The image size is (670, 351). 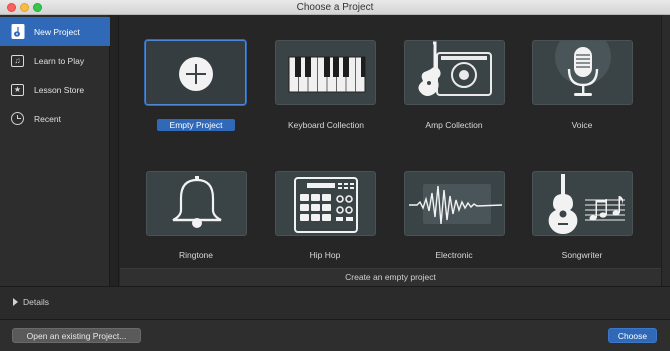 I want to click on sidebar-item-label: Recent, so click(x=47, y=118).